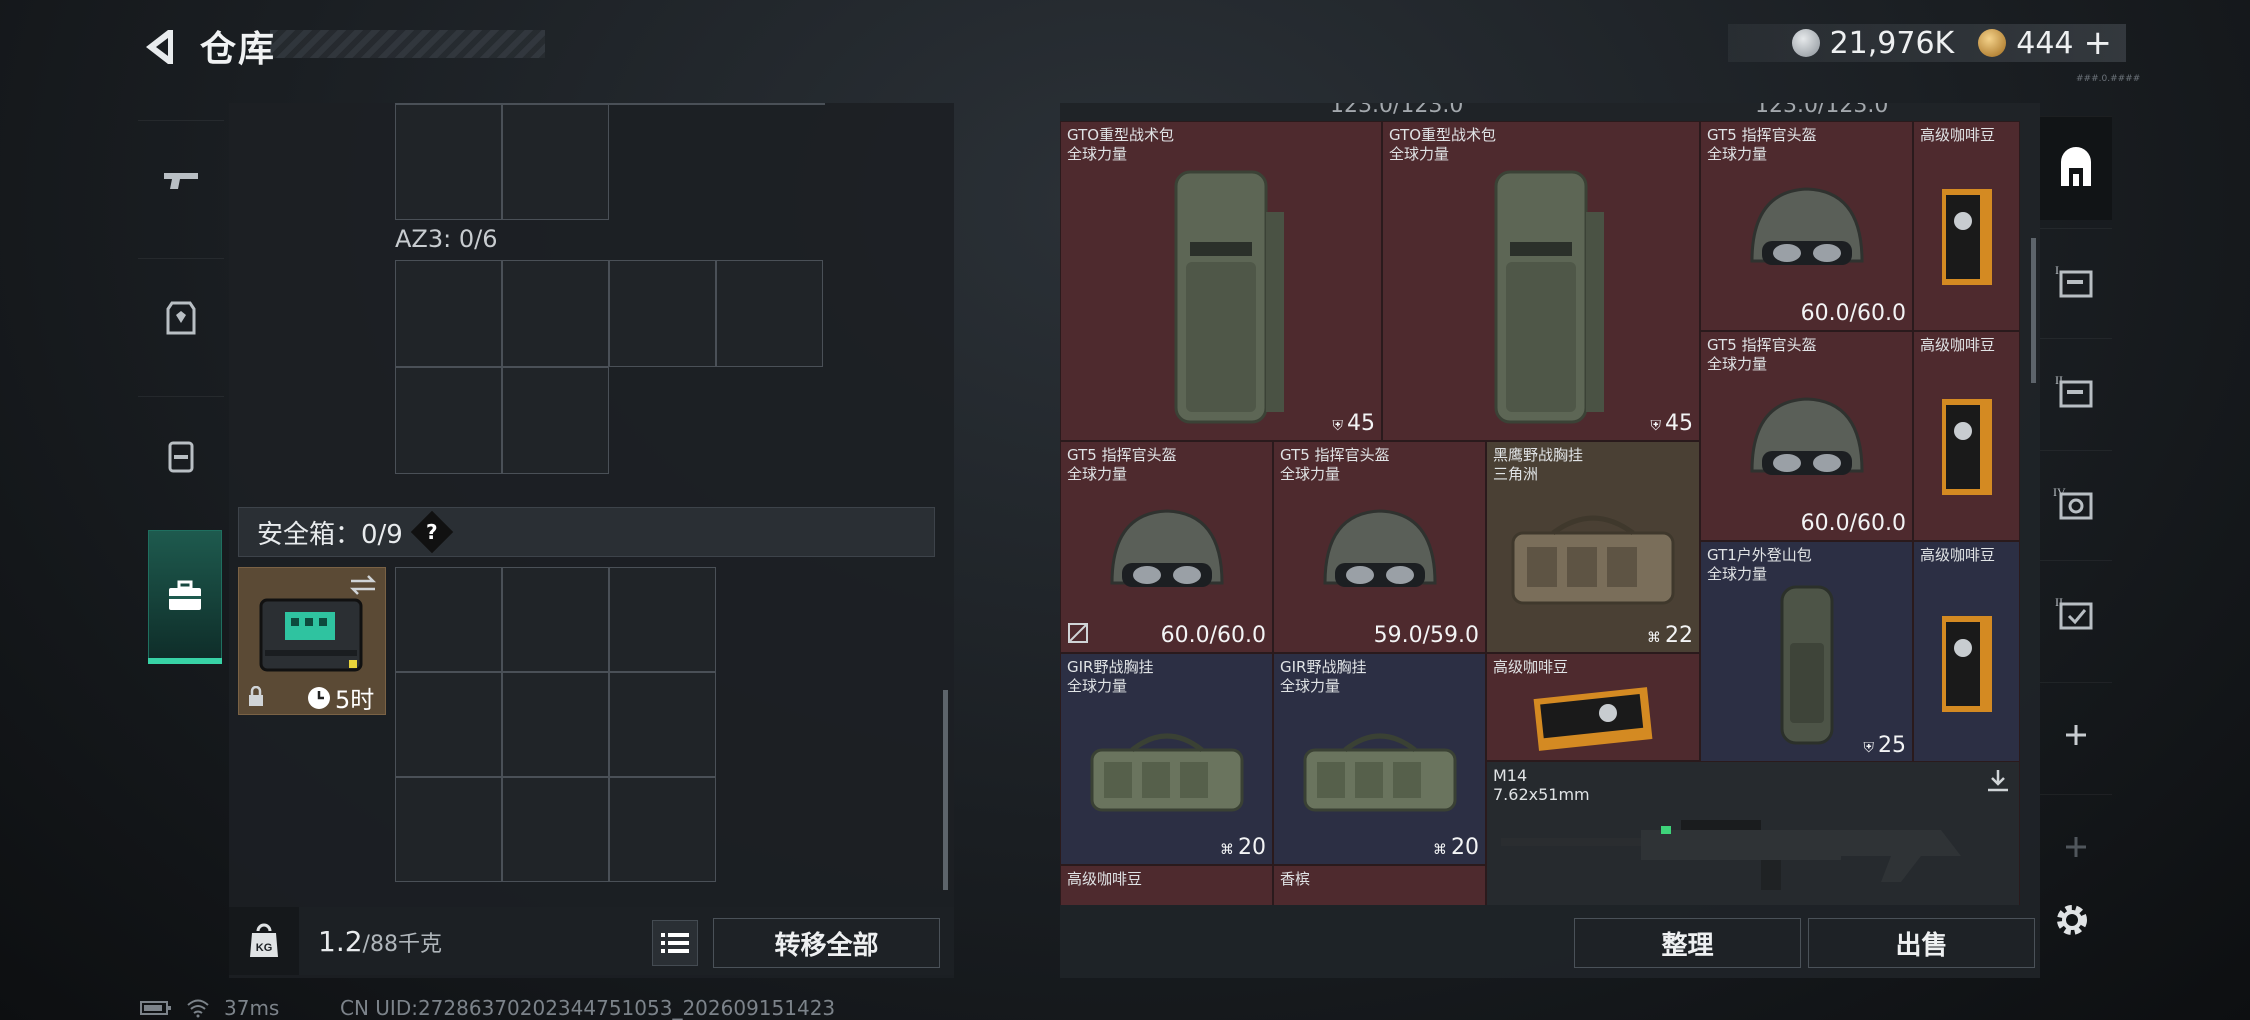 The image size is (2250, 1020). I want to click on page-title: 仓库, so click(238, 49).